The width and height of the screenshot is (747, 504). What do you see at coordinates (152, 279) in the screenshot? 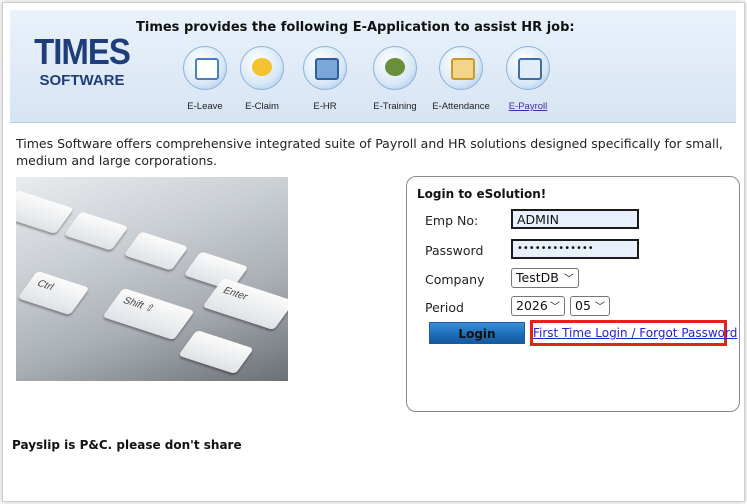
I see `keyboard-photo: Ctrl Shift ⇧ Enter` at bounding box center [152, 279].